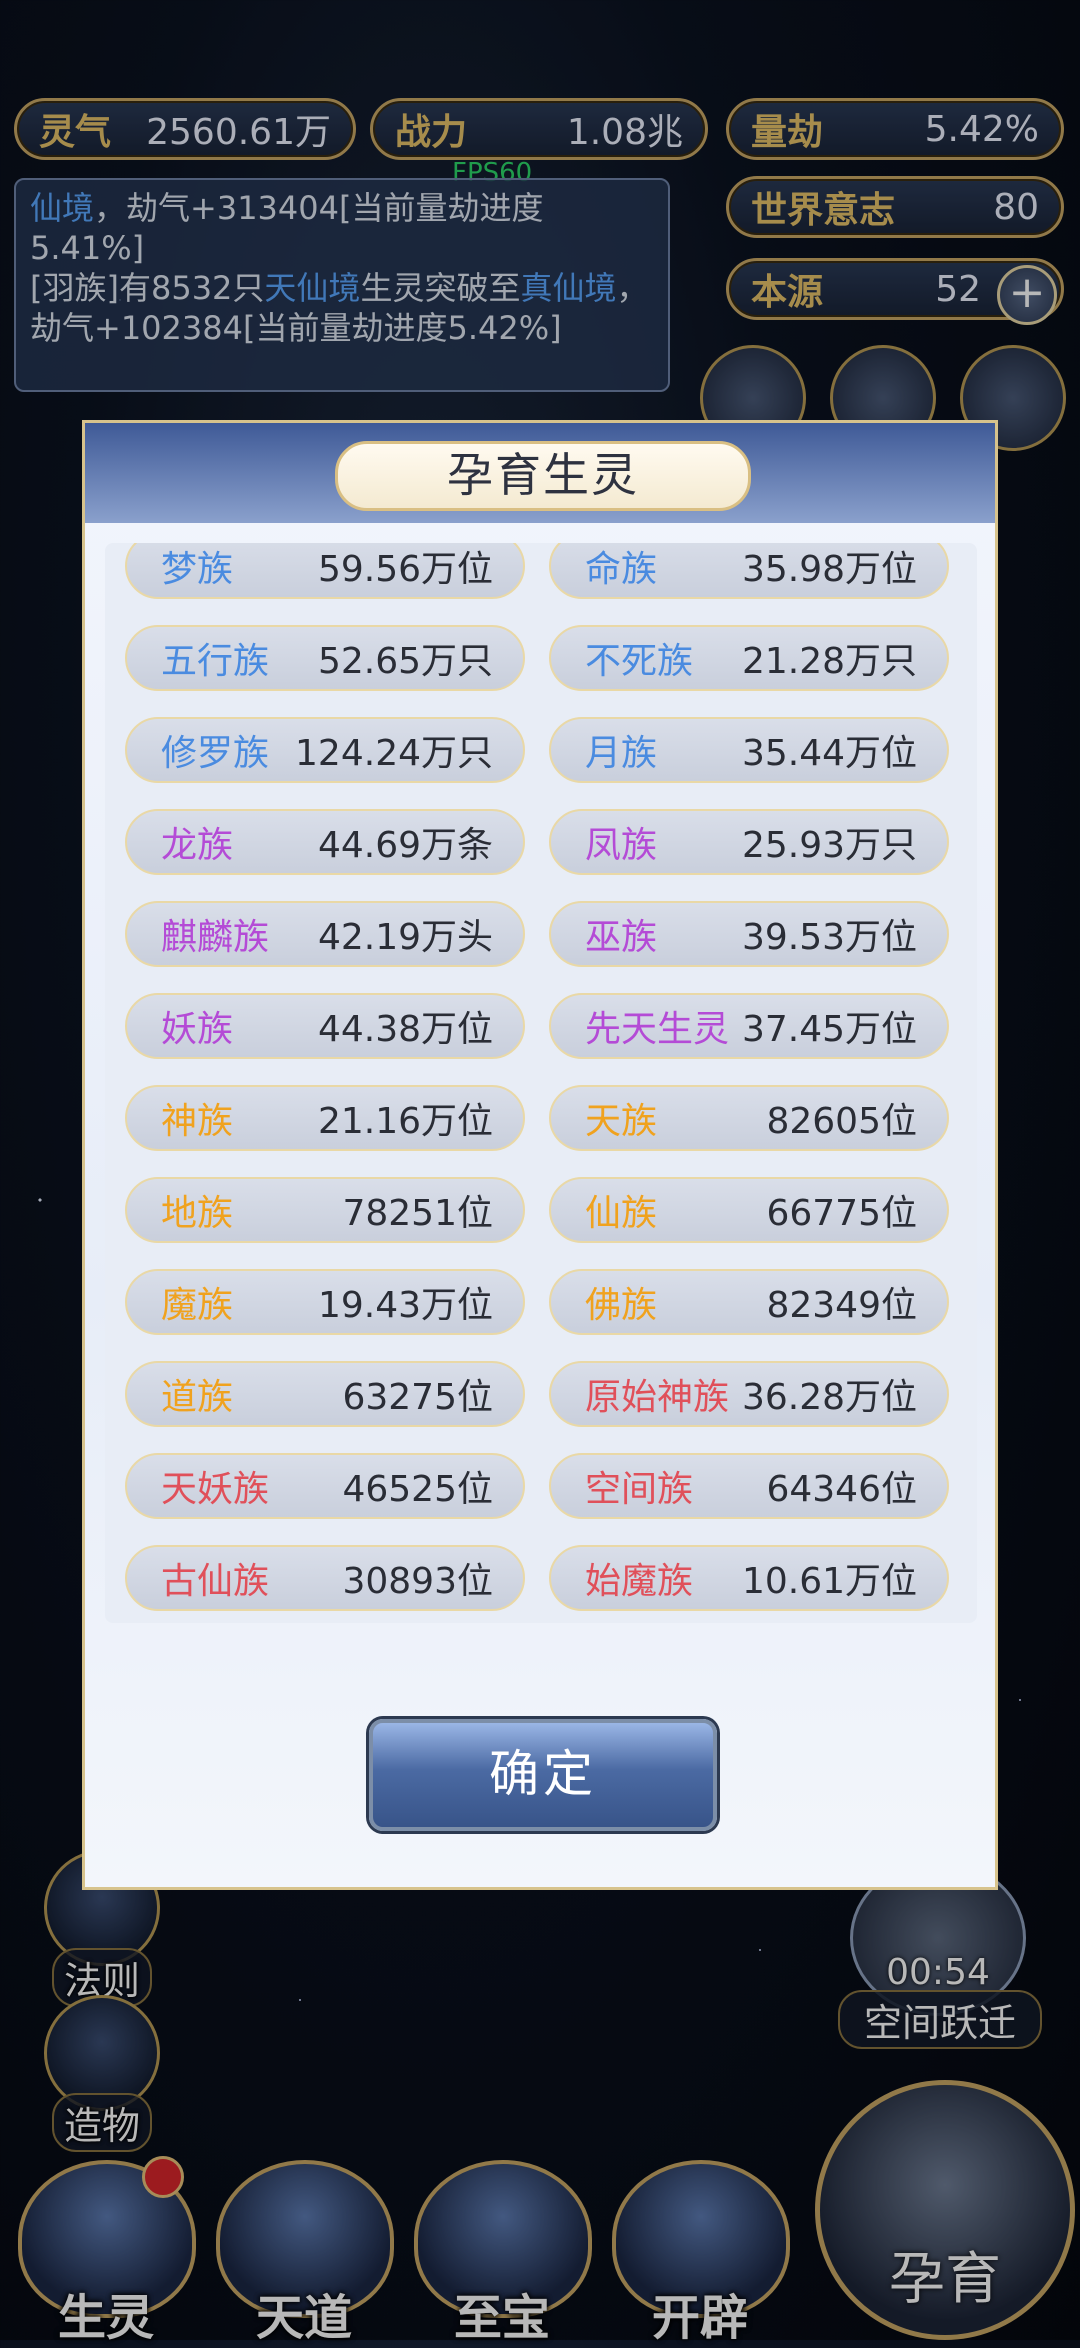 The height and width of the screenshot is (2348, 1080). What do you see at coordinates (215, 661) in the screenshot?
I see `race-name: 五行族` at bounding box center [215, 661].